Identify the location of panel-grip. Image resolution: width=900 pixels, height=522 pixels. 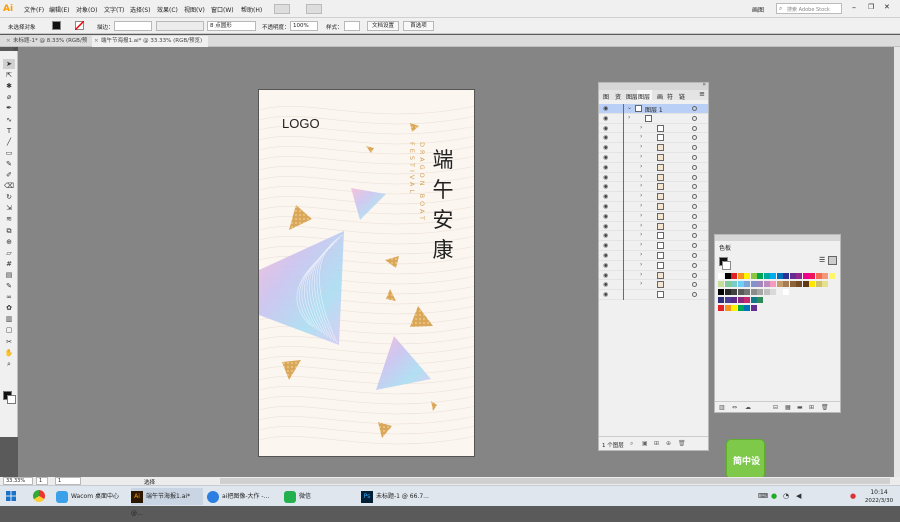
(777, 238).